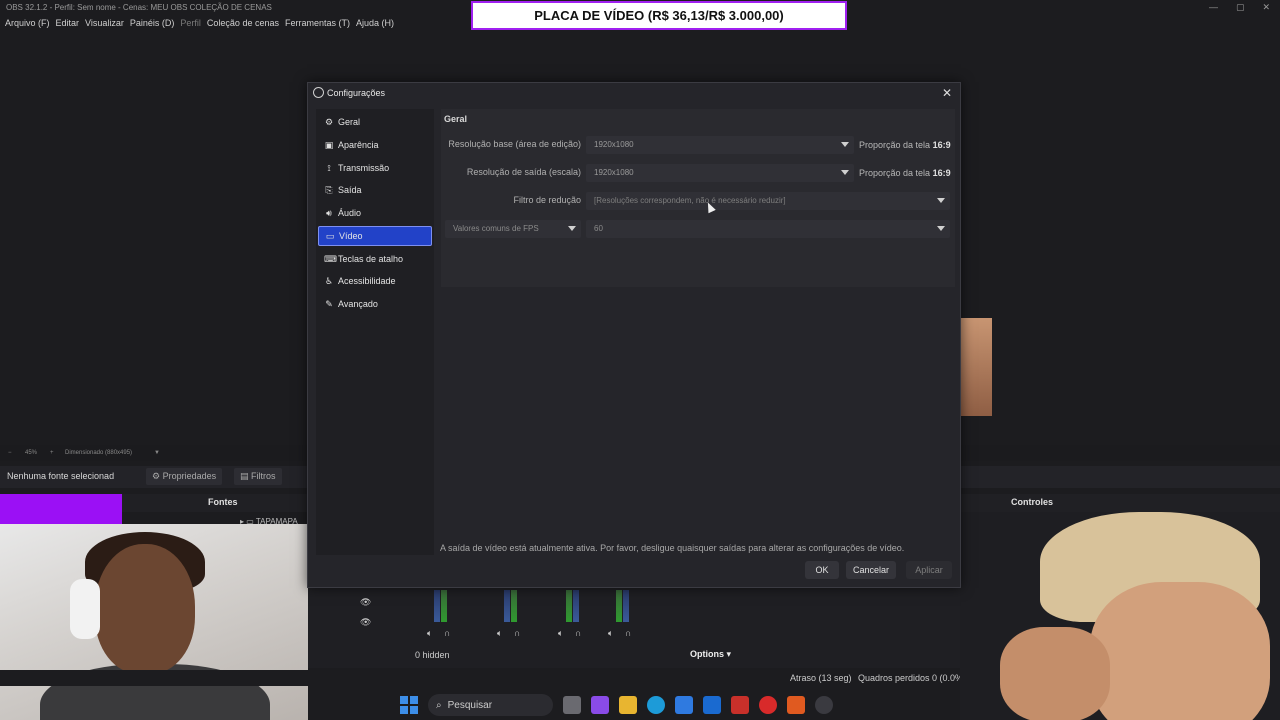 This screenshot has height=720, width=1280. Describe the element at coordinates (52, 453) in the screenshot. I see `zoom-in-icon: +` at that location.